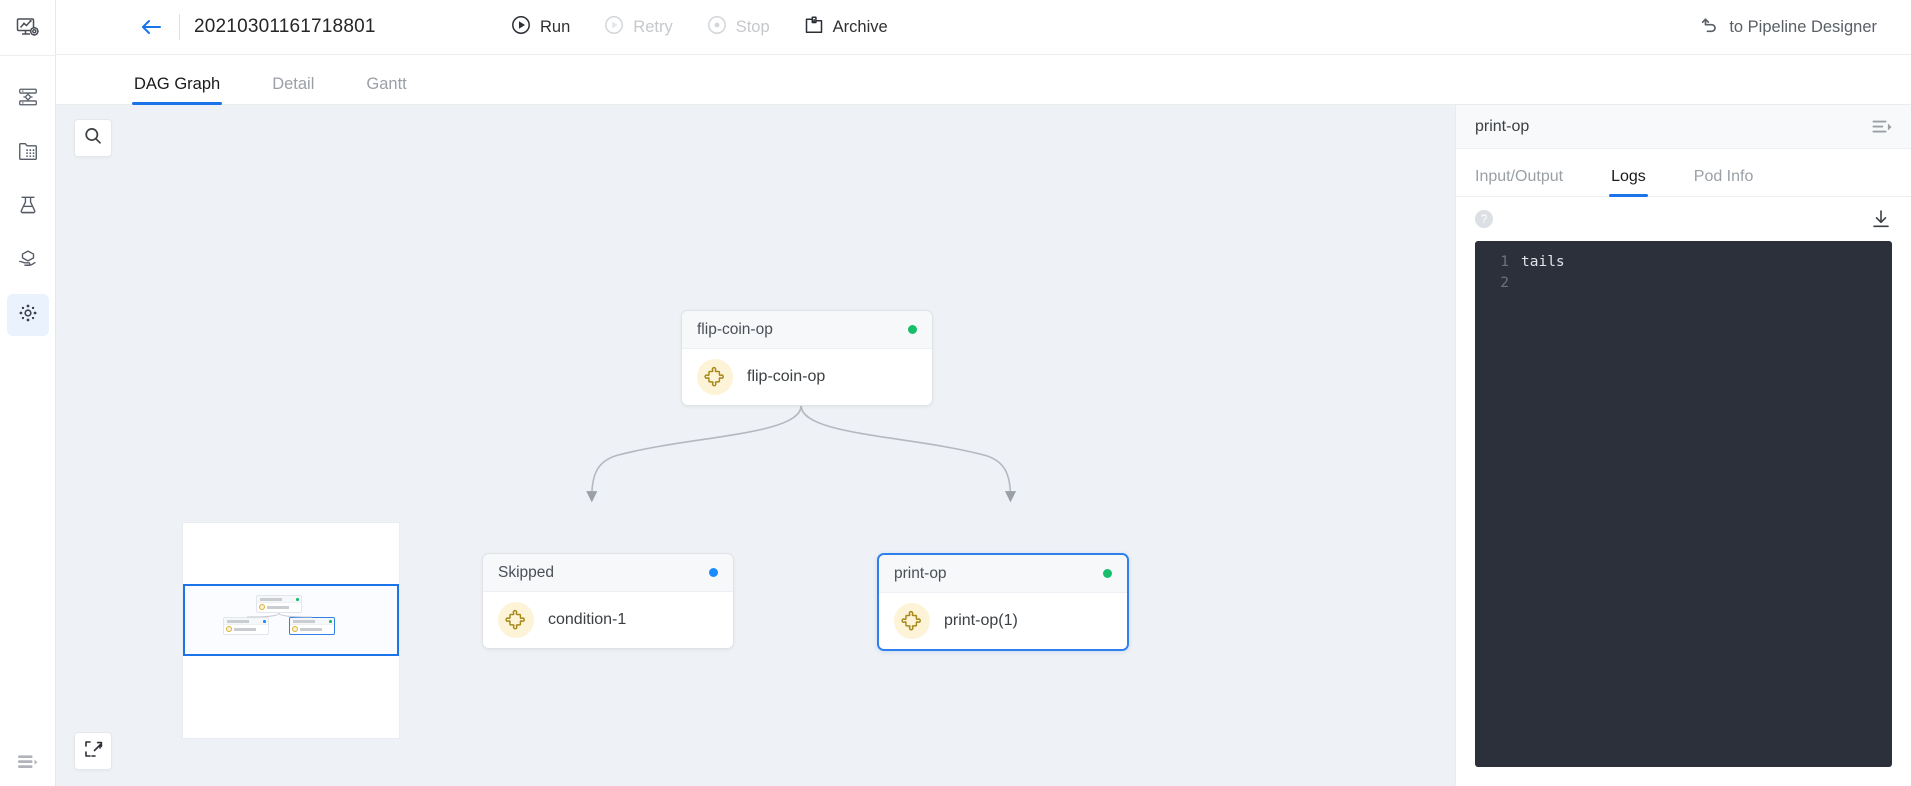 This screenshot has width=1911, height=786. What do you see at coordinates (293, 89) in the screenshot?
I see `tab-detail: Detail` at bounding box center [293, 89].